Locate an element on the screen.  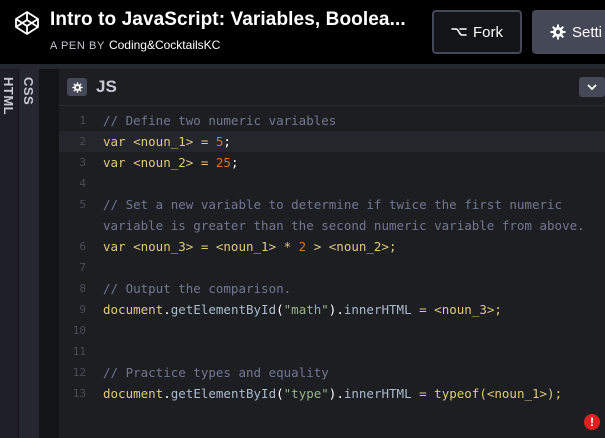
byline-prefix: A PEN BY is located at coordinates (77, 46).